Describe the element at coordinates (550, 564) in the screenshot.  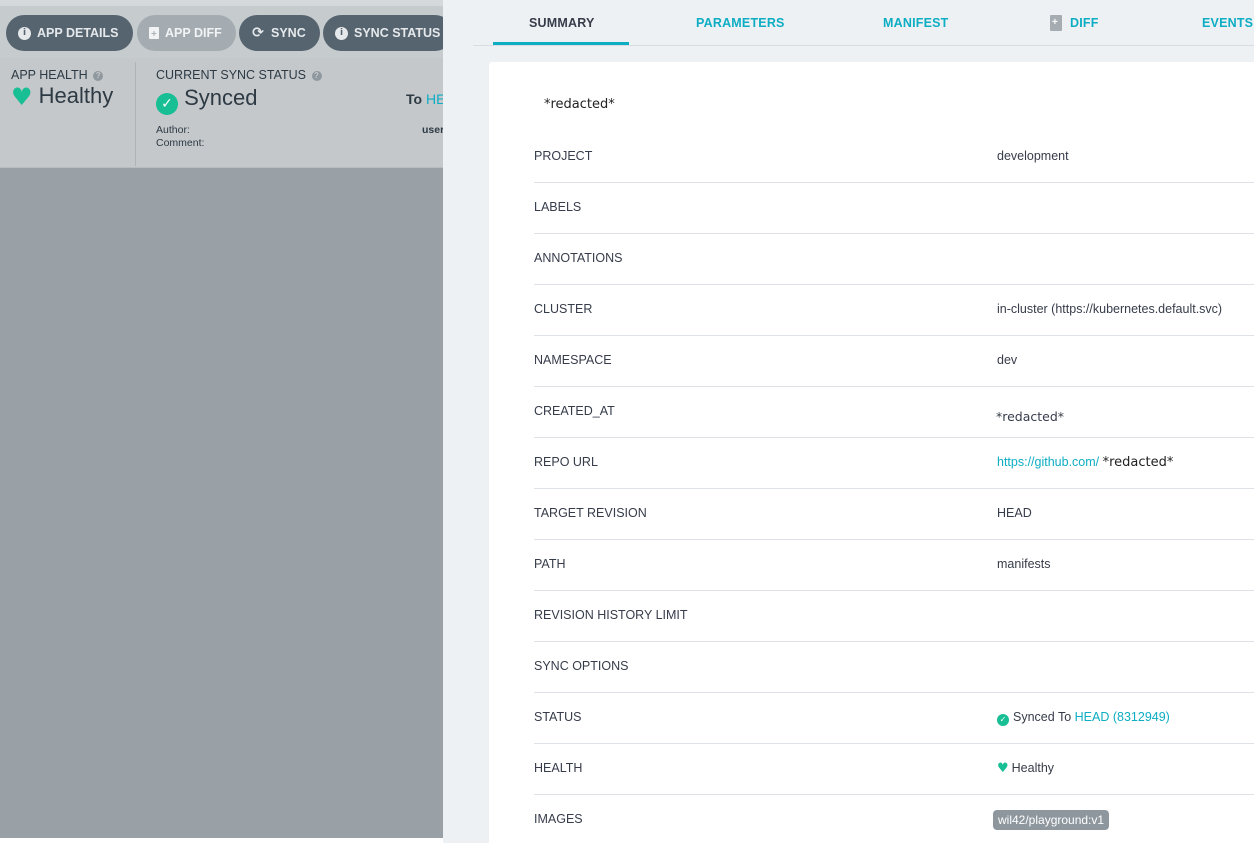
I see `path-label: PATH` at that location.